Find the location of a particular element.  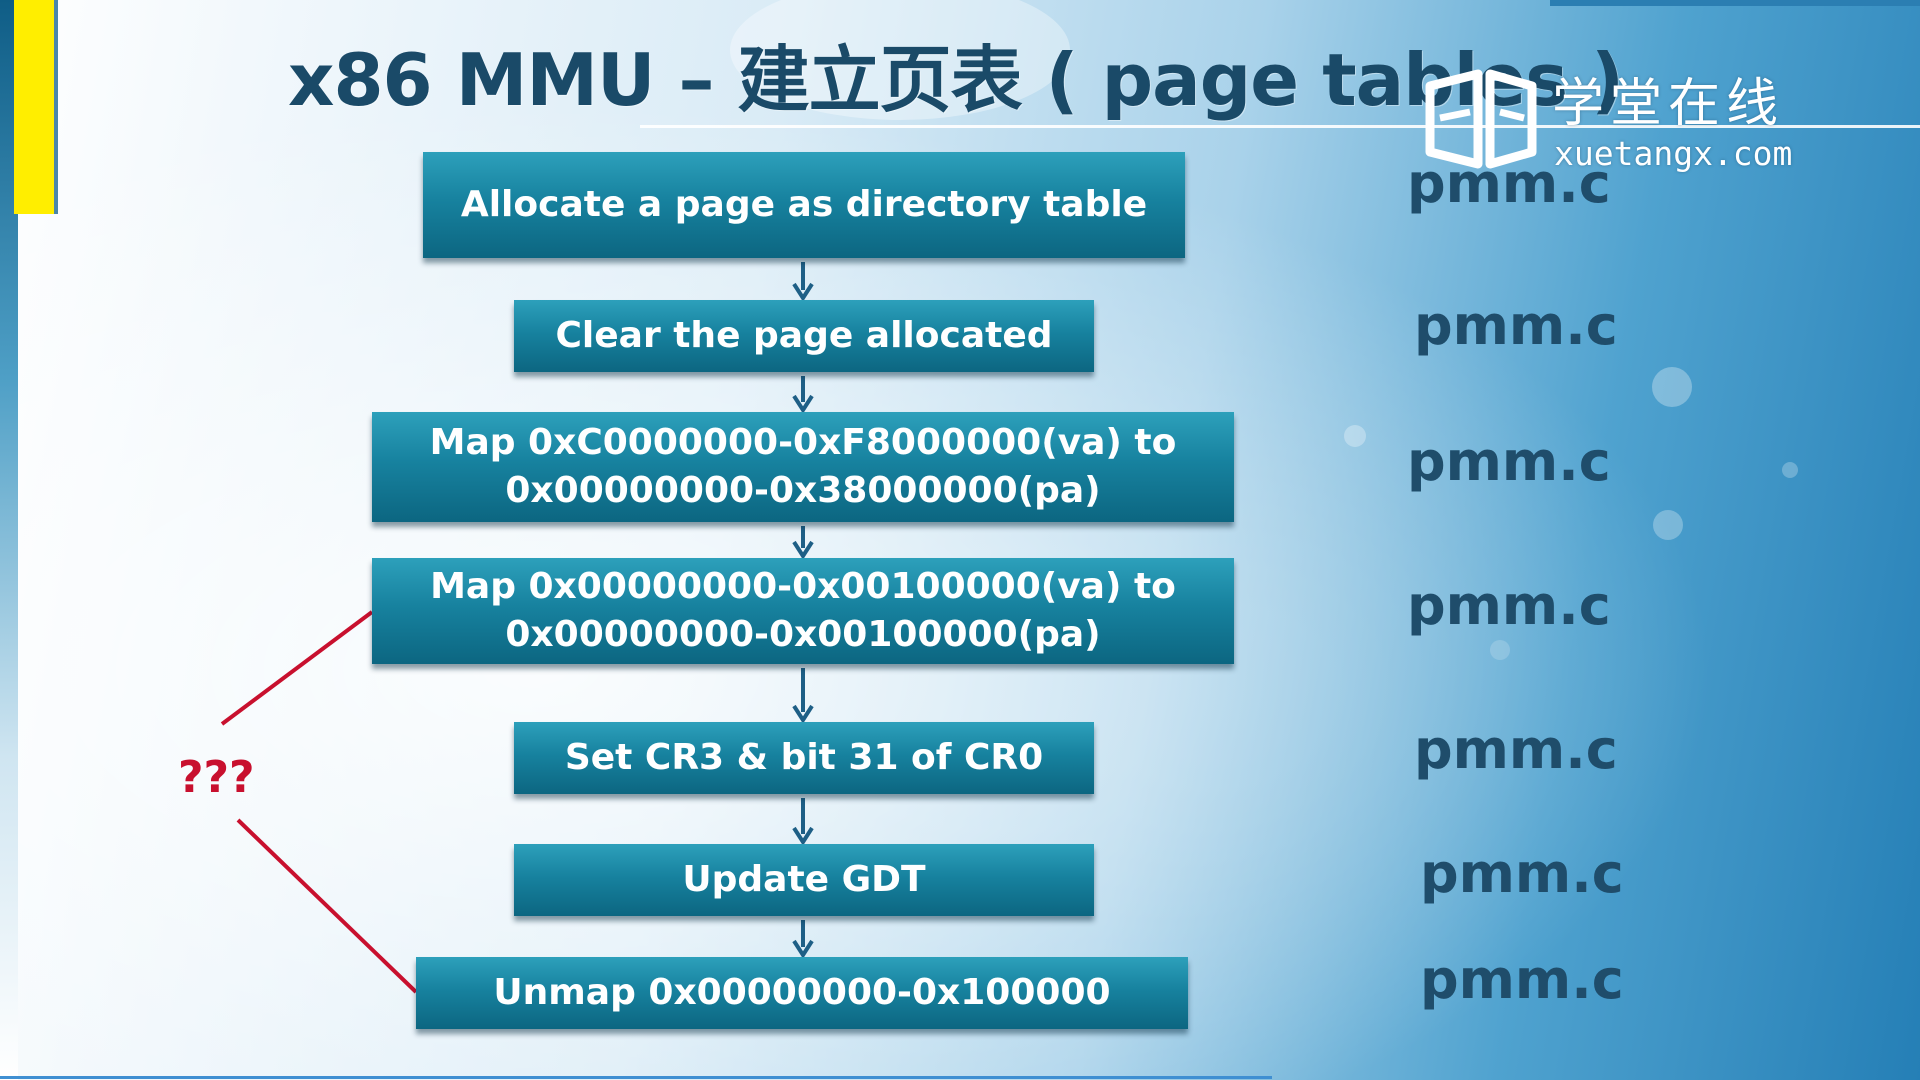

flow-step-7: Unmap 0x00000000-0x100000 is located at coordinates (802, 993).